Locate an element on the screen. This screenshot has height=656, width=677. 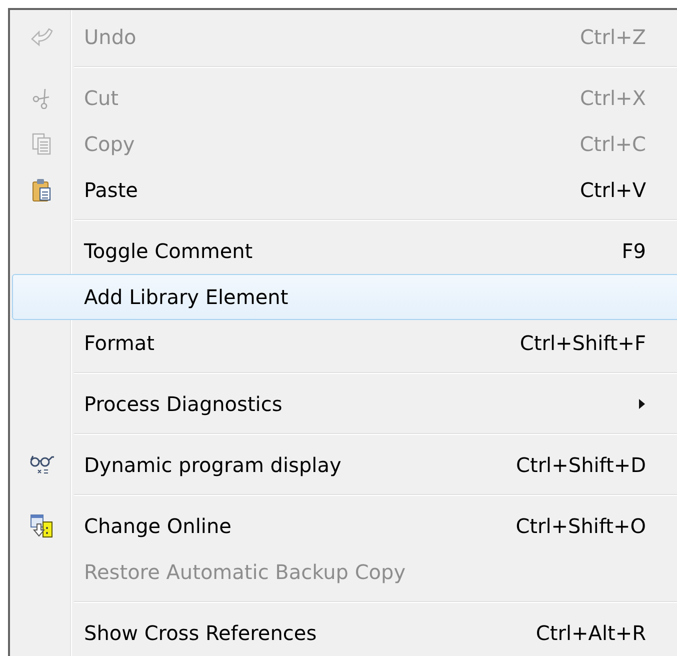
scissors-icon is located at coordinates (42, 98).